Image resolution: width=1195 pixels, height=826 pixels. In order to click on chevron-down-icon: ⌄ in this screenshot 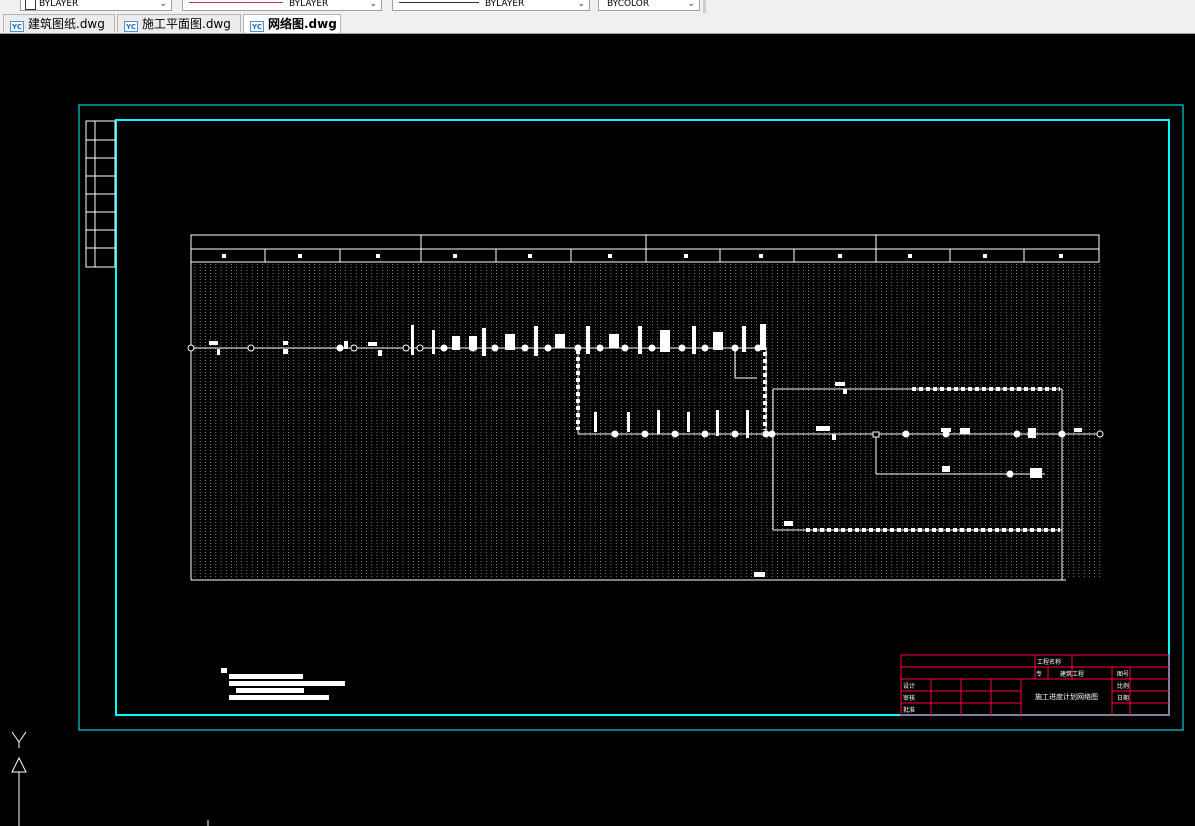, I will do `click(163, 4)`.